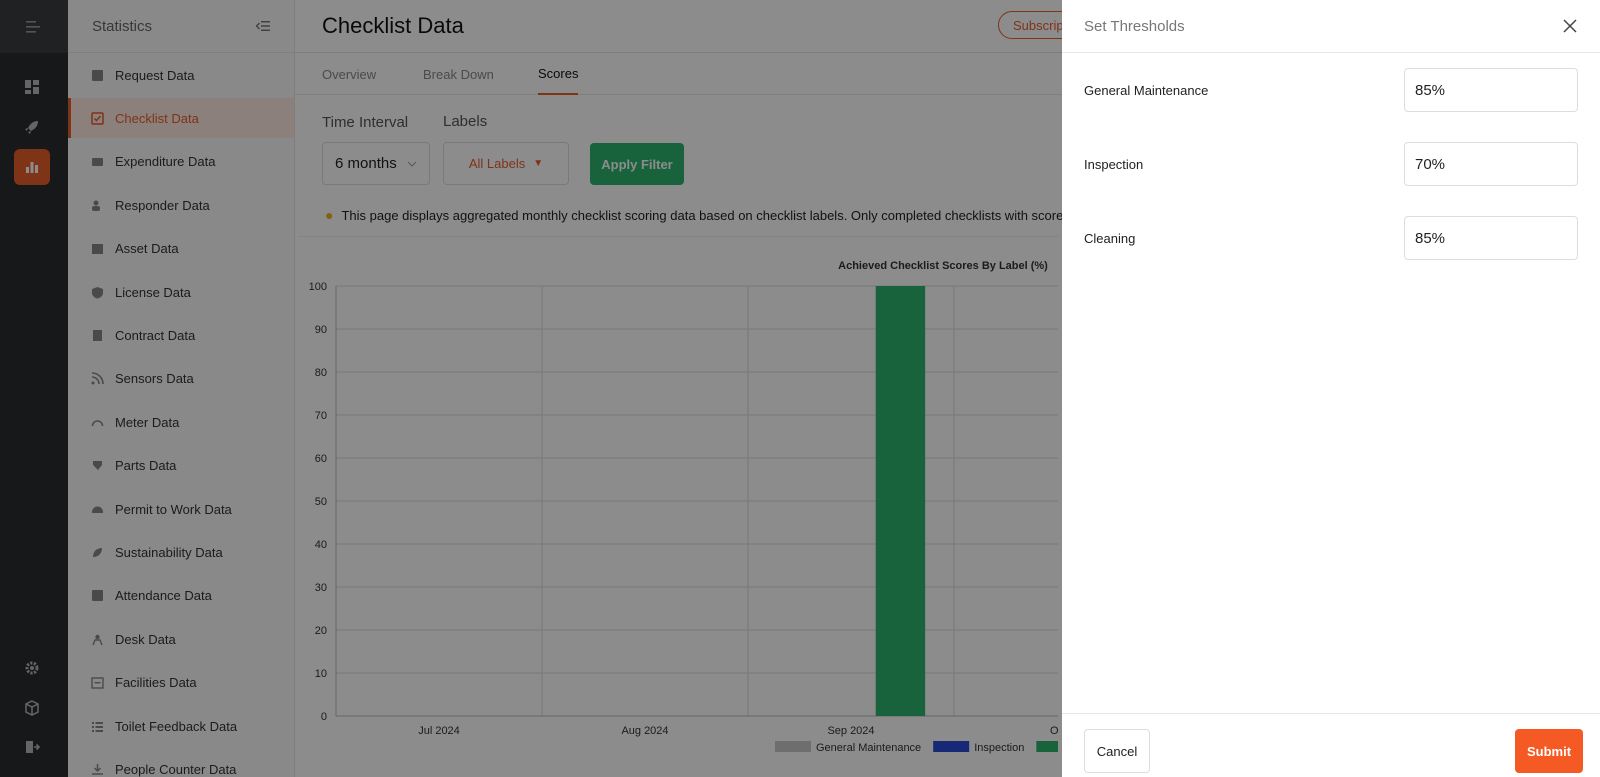 The width and height of the screenshot is (1600, 777). What do you see at coordinates (1491, 164) in the screenshot?
I see `threshold-input-inspection` at bounding box center [1491, 164].